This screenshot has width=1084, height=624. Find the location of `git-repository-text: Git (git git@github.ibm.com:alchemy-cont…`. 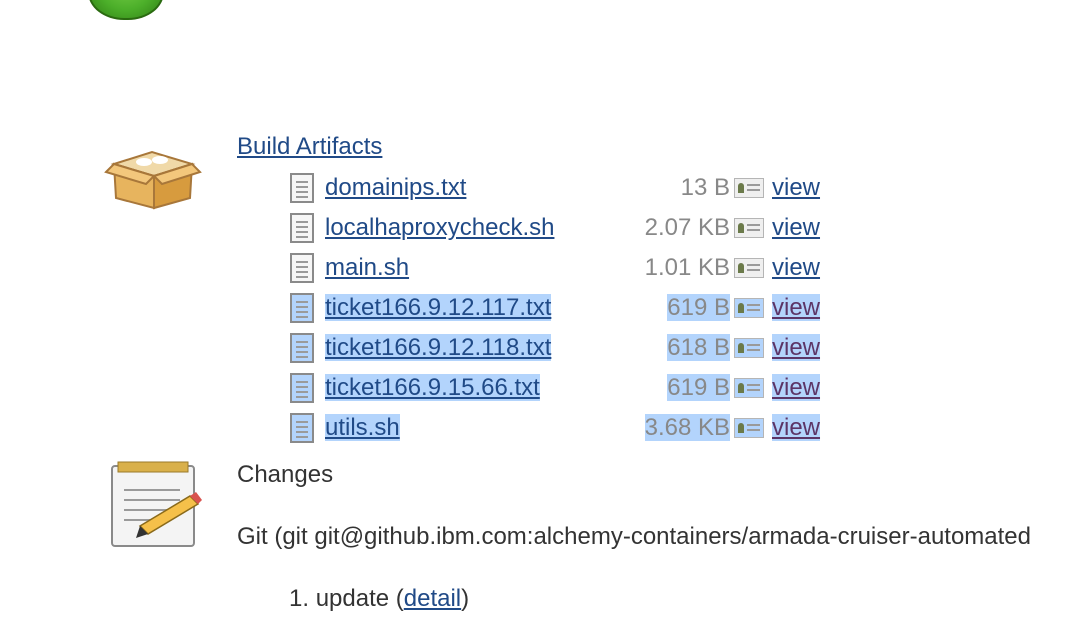

git-repository-text: Git (git git@github.ibm.com:alchemy-cont… is located at coordinates (634, 536).